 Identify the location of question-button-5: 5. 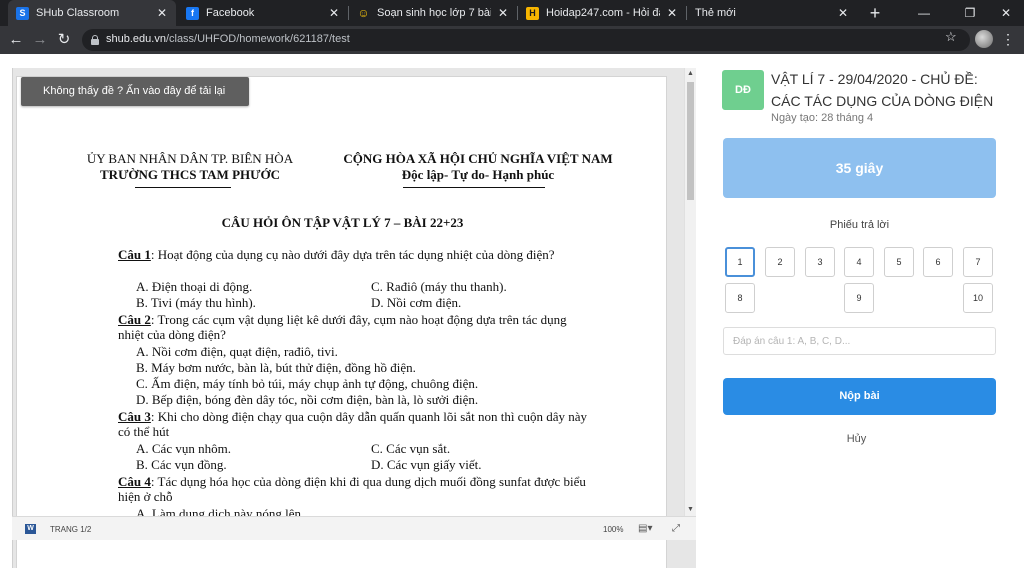
(899, 262).